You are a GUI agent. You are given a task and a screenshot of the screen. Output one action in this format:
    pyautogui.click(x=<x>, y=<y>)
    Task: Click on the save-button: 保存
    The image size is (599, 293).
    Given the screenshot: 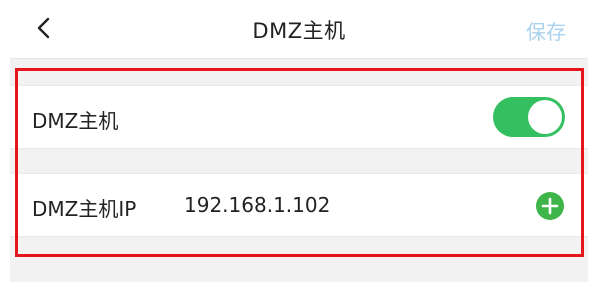 What is the action you would take?
    pyautogui.click(x=546, y=30)
    